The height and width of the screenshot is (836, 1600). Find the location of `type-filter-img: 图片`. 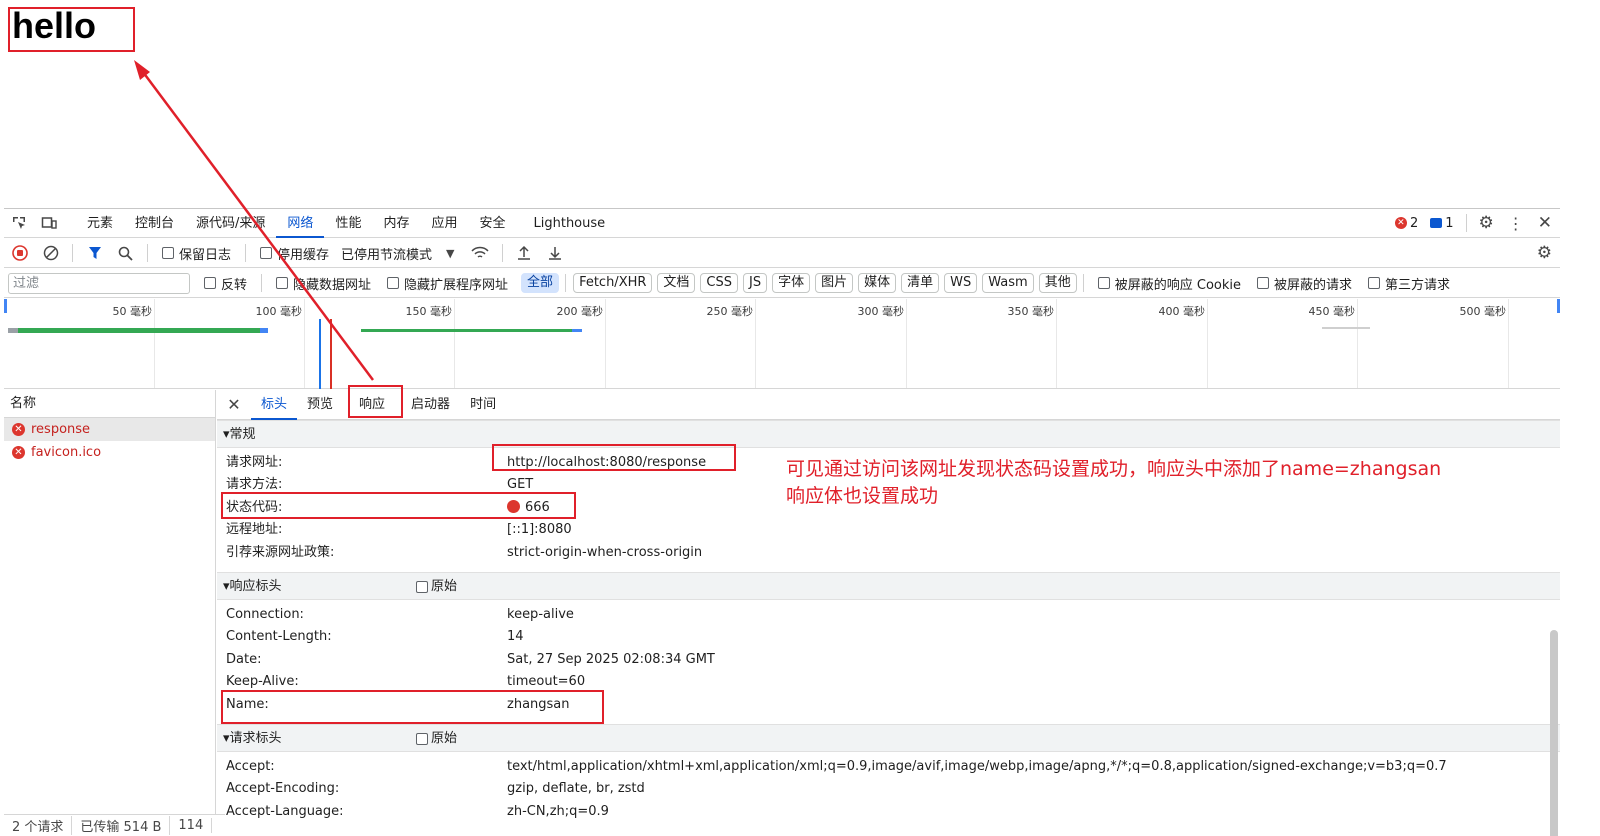

type-filter-img: 图片 is located at coordinates (834, 283).